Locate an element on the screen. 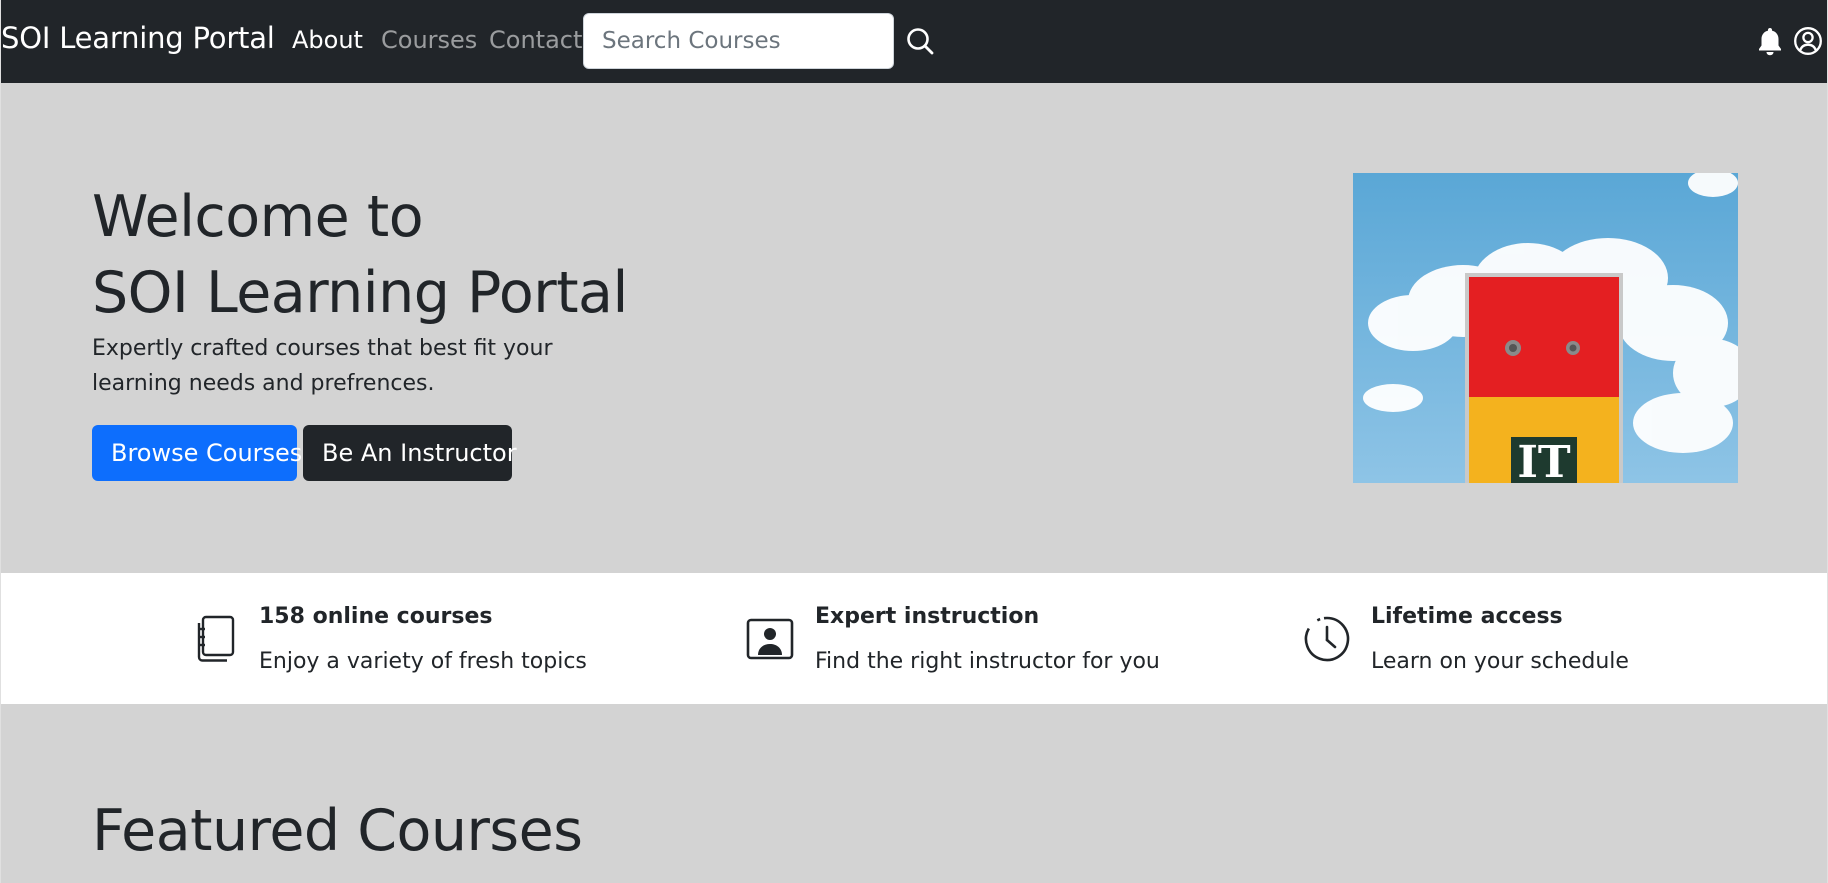  search-input is located at coordinates (738, 41).